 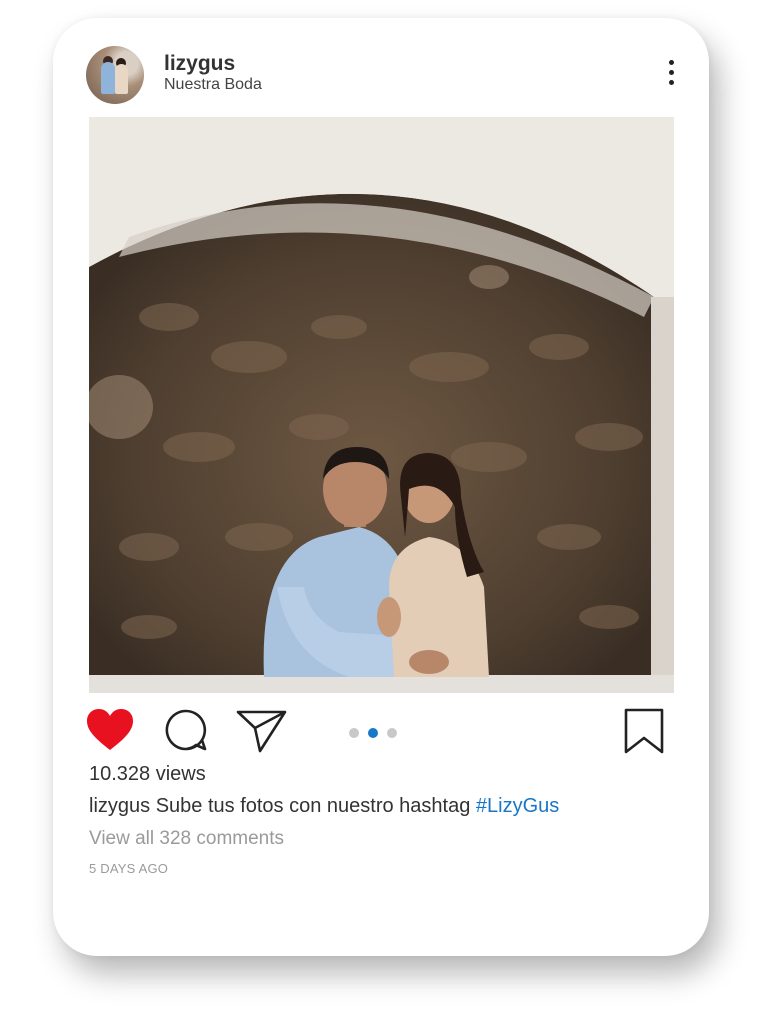 What do you see at coordinates (671, 76) in the screenshot?
I see `more-options-icon` at bounding box center [671, 76].